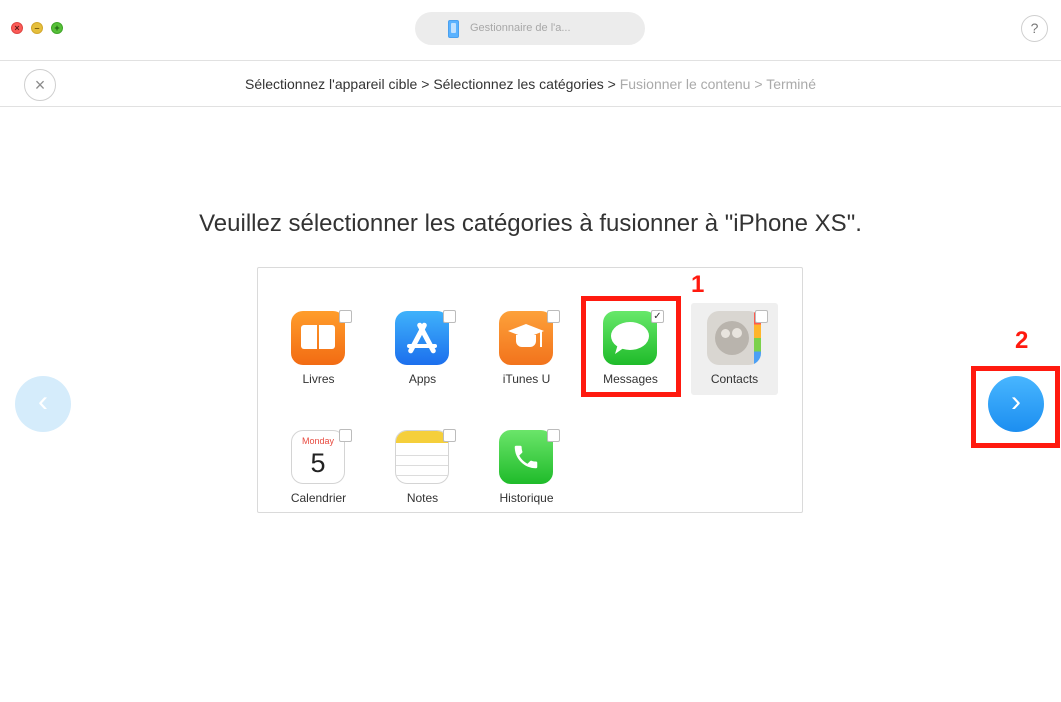 This screenshot has width=1061, height=702. What do you see at coordinates (318, 441) in the screenshot?
I see `calendar-day: Monday` at bounding box center [318, 441].